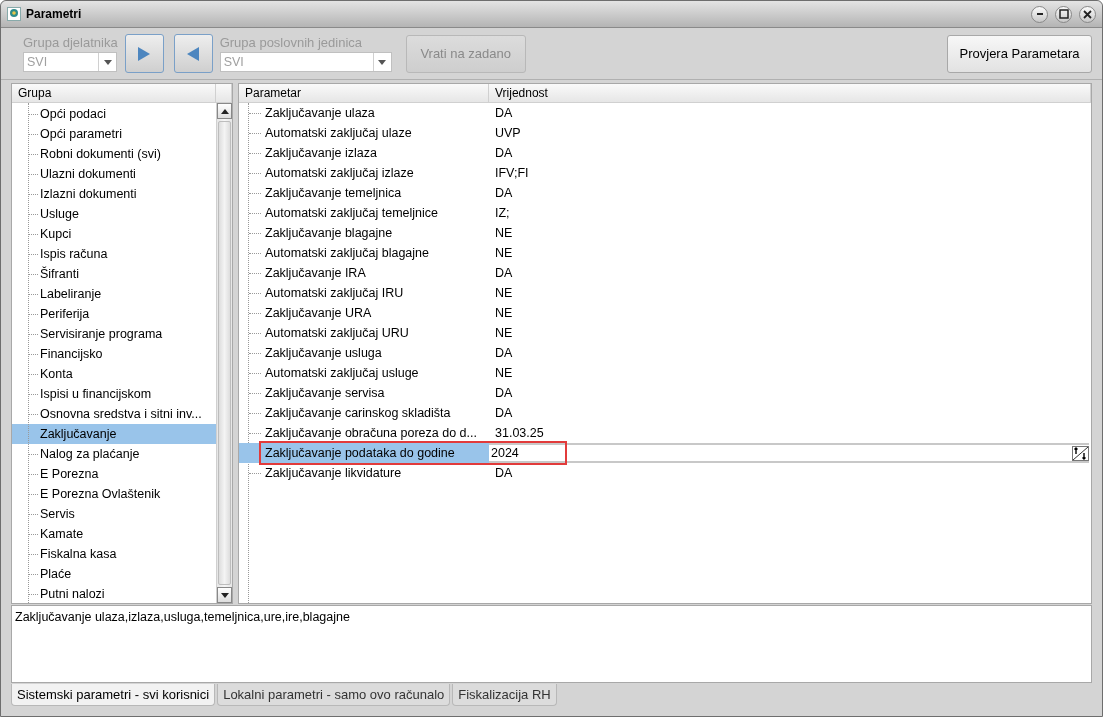 This screenshot has width=1103, height=717. Describe the element at coordinates (114, 494) in the screenshot. I see `tree-item: E Porezna Ovlaštenik` at that location.